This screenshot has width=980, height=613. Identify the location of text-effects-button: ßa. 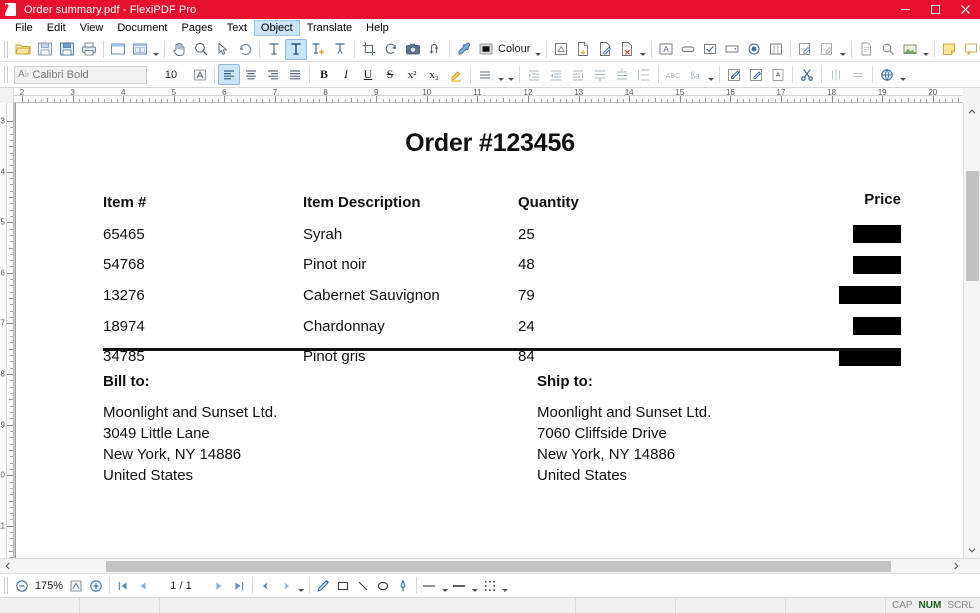
(695, 74).